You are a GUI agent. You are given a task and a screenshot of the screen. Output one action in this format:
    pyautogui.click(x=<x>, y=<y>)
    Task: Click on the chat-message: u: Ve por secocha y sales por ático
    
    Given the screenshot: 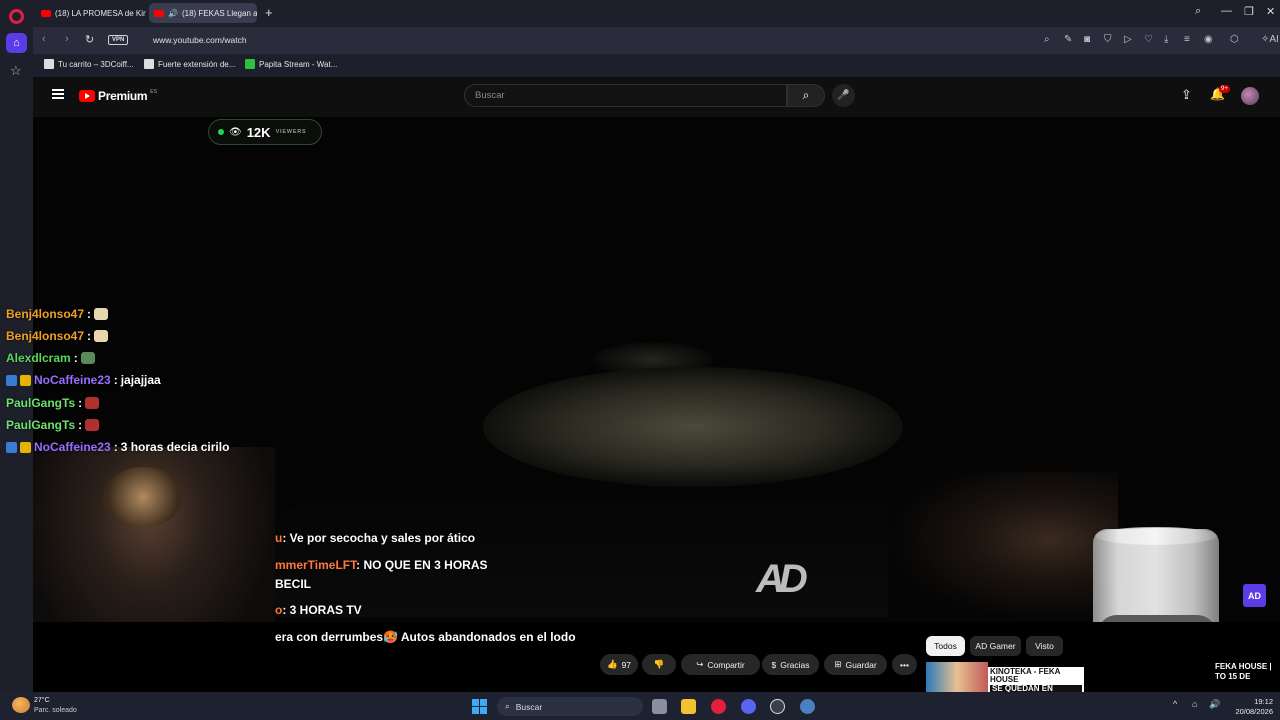 What is the action you would take?
    pyautogui.click(x=375, y=538)
    